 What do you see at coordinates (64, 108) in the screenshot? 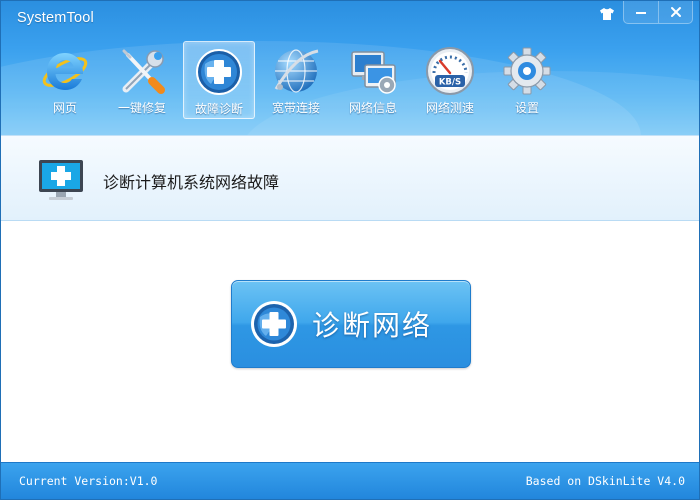
I see `toolbar-label: 网页` at bounding box center [64, 108].